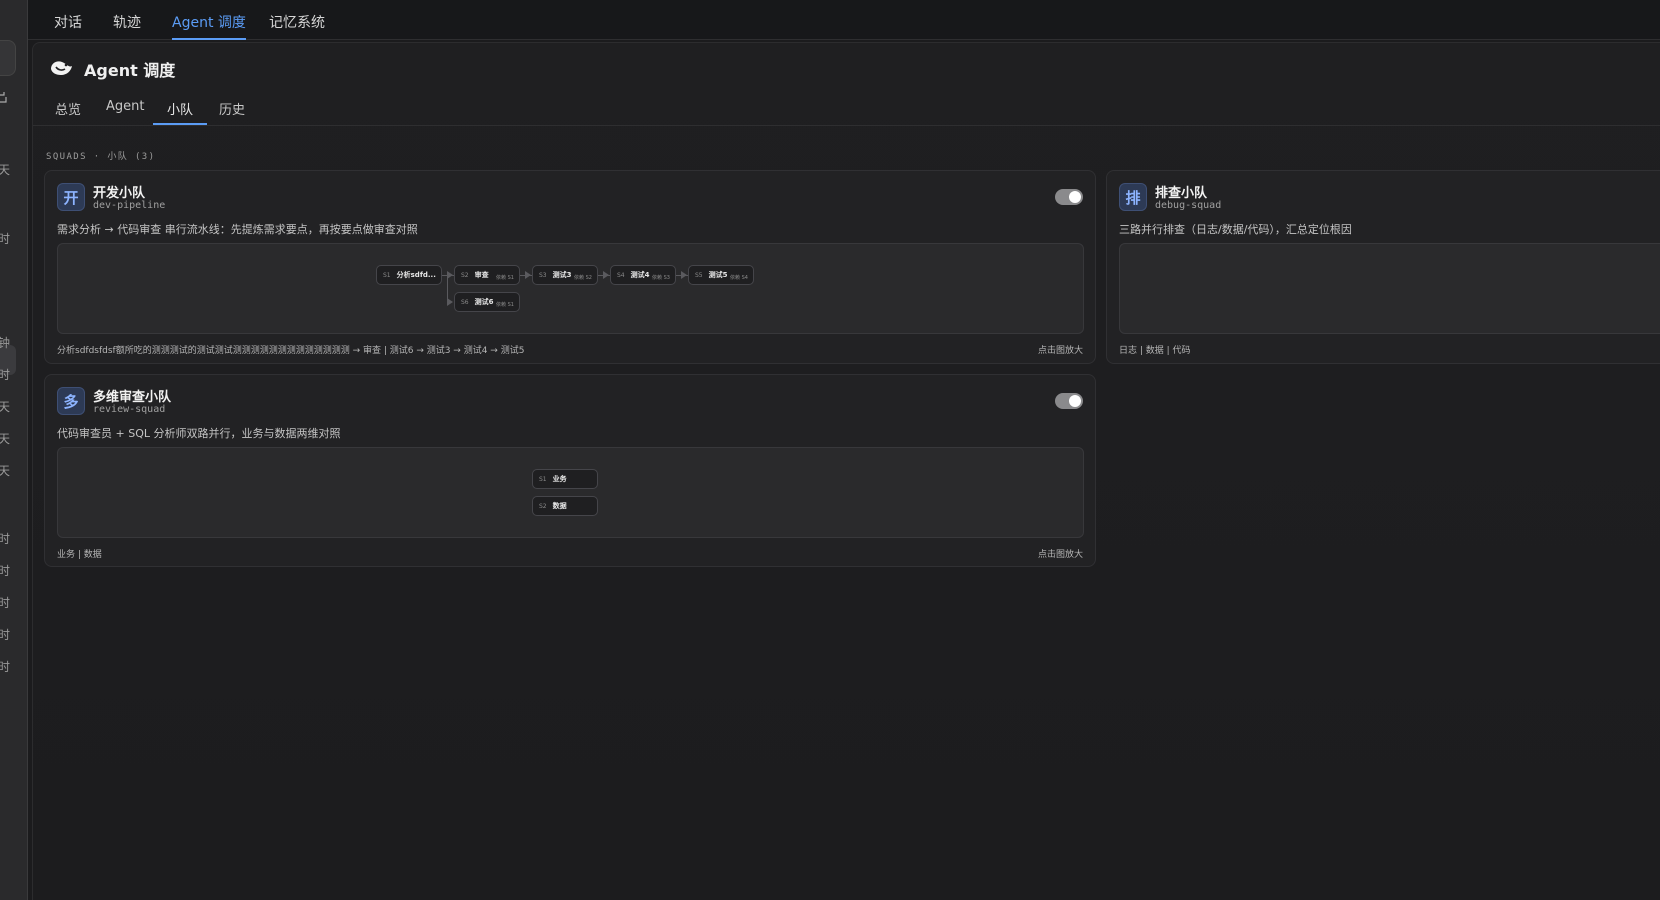 Image resolution: width=1660 pixels, height=900 pixels. I want to click on left-sidebar: 天 时 钟 时 天 天 天 时 时 时 时 时, so click(14, 450).